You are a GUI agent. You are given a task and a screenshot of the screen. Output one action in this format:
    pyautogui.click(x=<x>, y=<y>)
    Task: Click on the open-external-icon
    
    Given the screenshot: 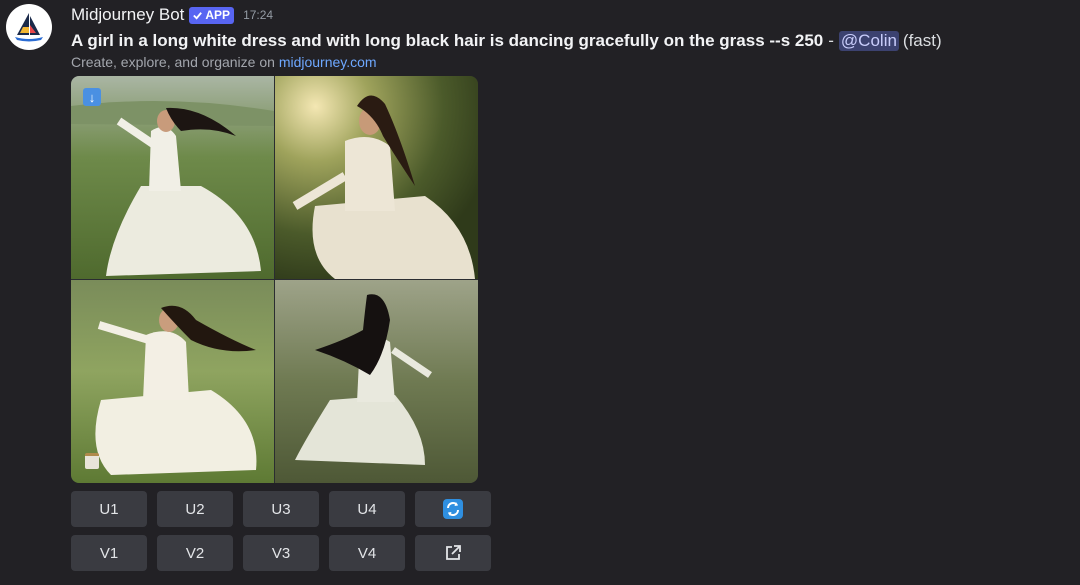 What is the action you would take?
    pyautogui.click(x=453, y=552)
    